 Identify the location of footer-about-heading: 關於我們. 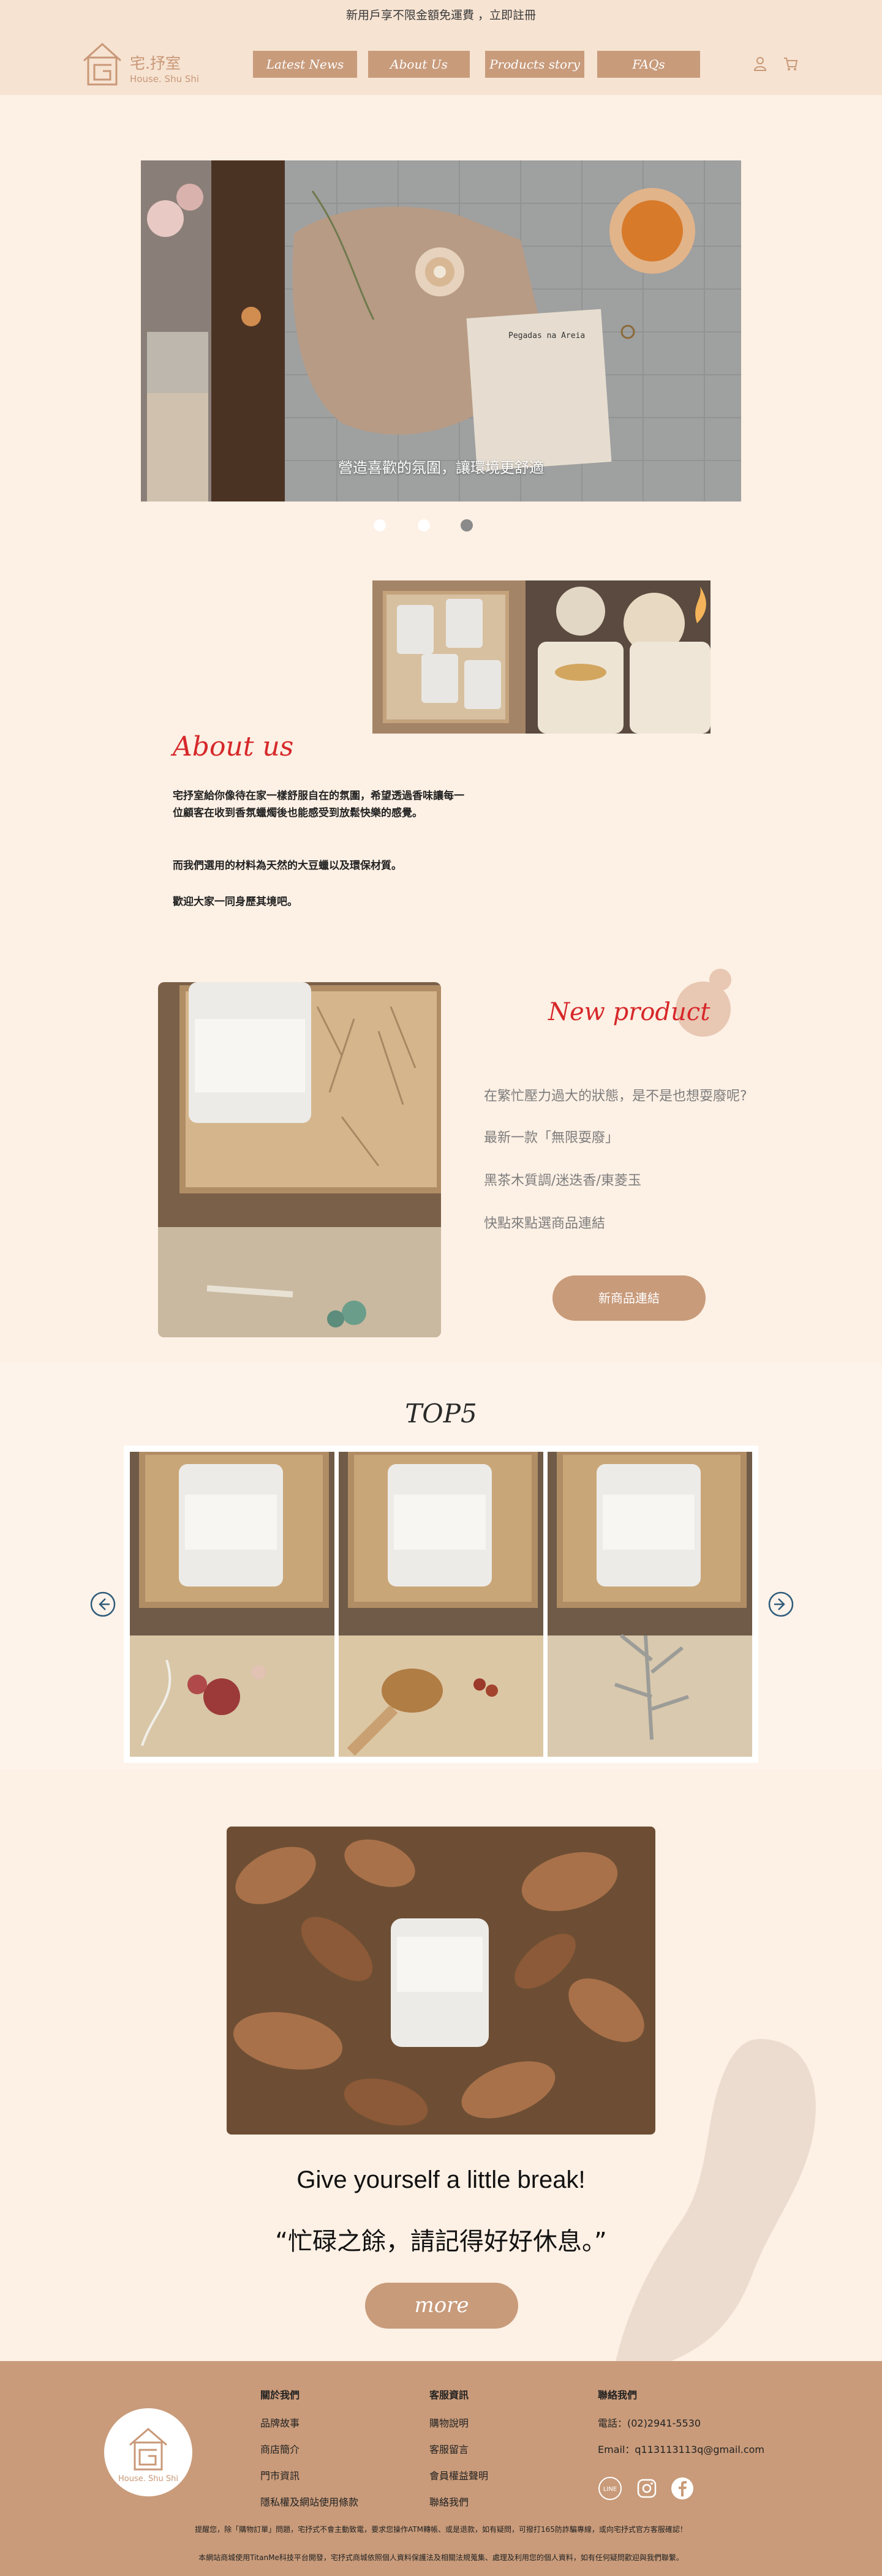
(280, 2395).